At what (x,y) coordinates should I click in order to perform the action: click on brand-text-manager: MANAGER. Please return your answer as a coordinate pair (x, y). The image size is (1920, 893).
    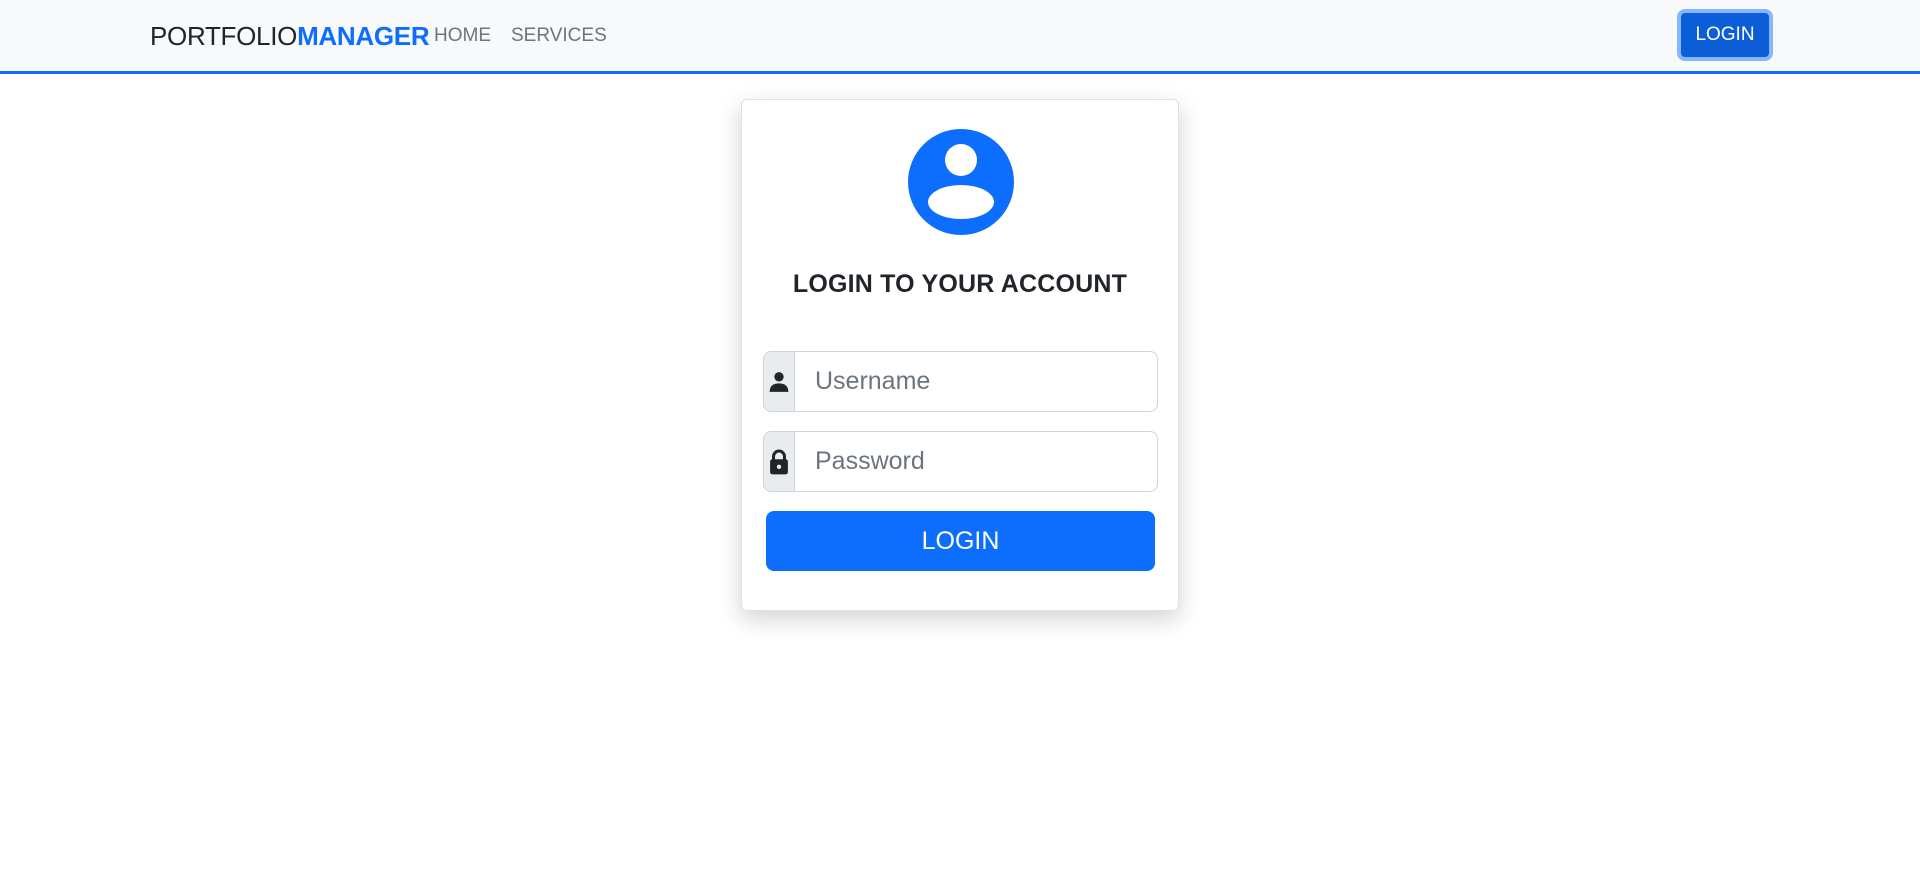
    Looking at the image, I should click on (363, 36).